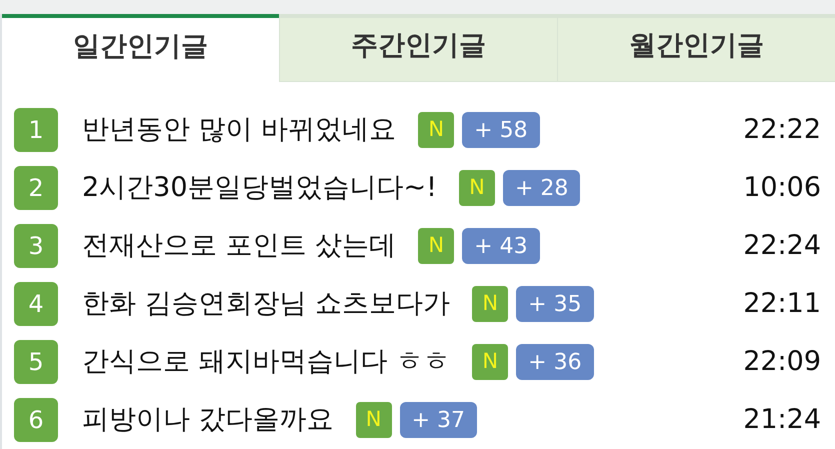 This screenshot has width=835, height=449. What do you see at coordinates (555, 304) in the screenshot?
I see `comment-count-badge: + 35` at bounding box center [555, 304].